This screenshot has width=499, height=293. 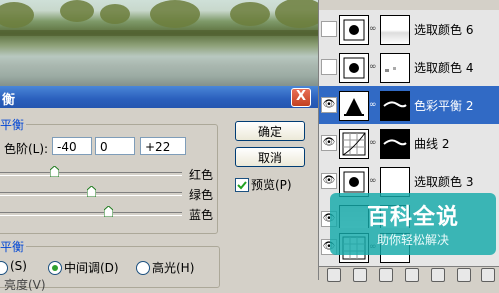 I want to click on layer-name: 曲线 2, so click(x=432, y=144).